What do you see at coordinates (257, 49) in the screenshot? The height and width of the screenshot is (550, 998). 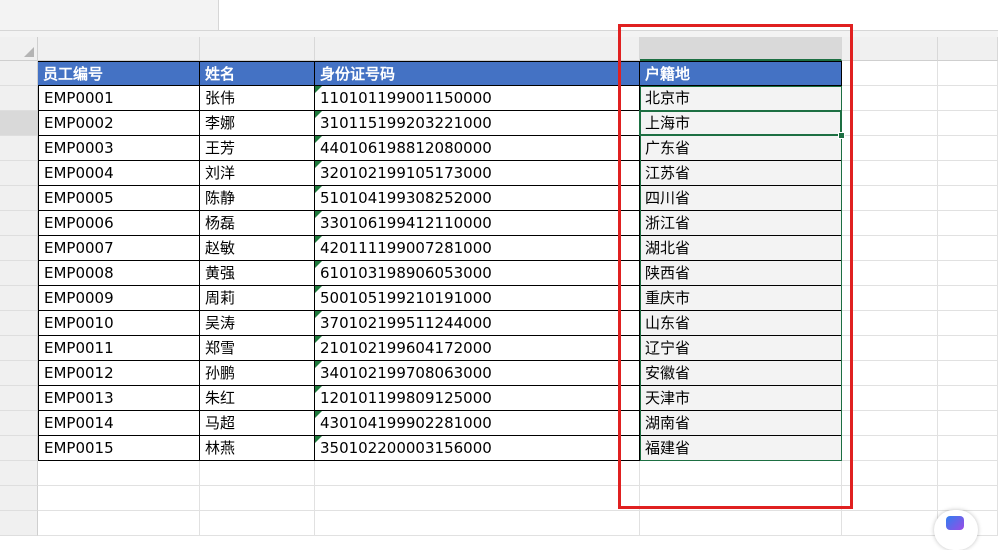 I see `column-header-b` at bounding box center [257, 49].